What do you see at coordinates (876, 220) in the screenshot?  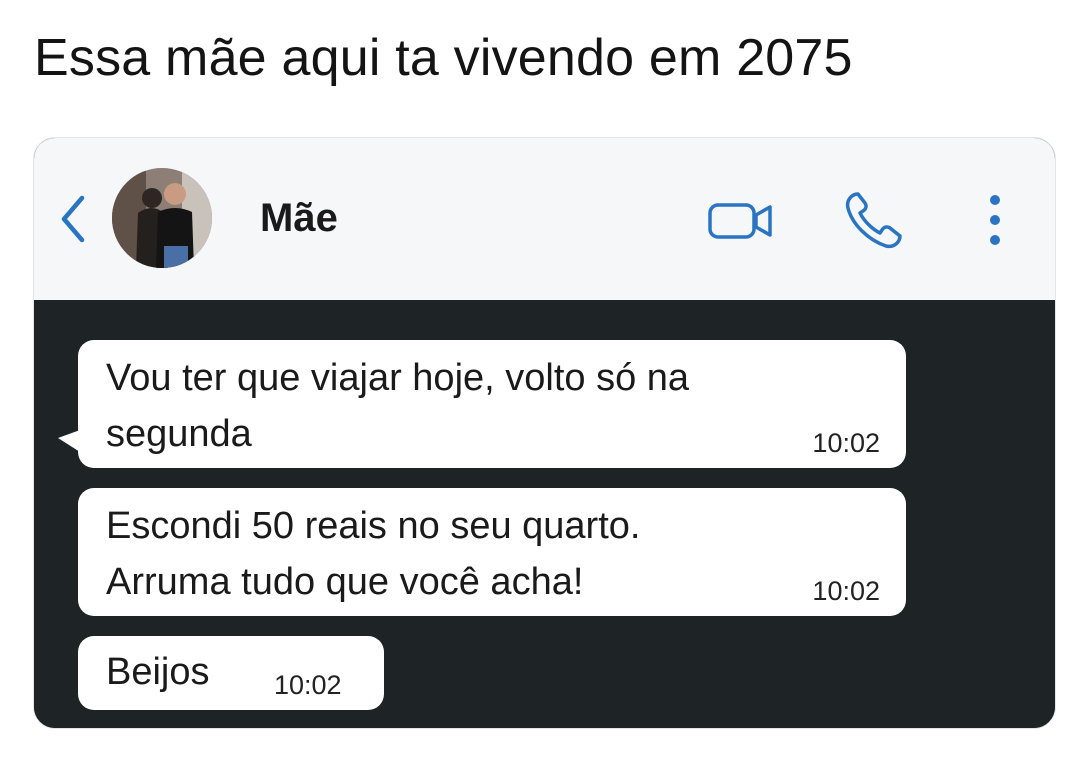 I see `phone-icon` at bounding box center [876, 220].